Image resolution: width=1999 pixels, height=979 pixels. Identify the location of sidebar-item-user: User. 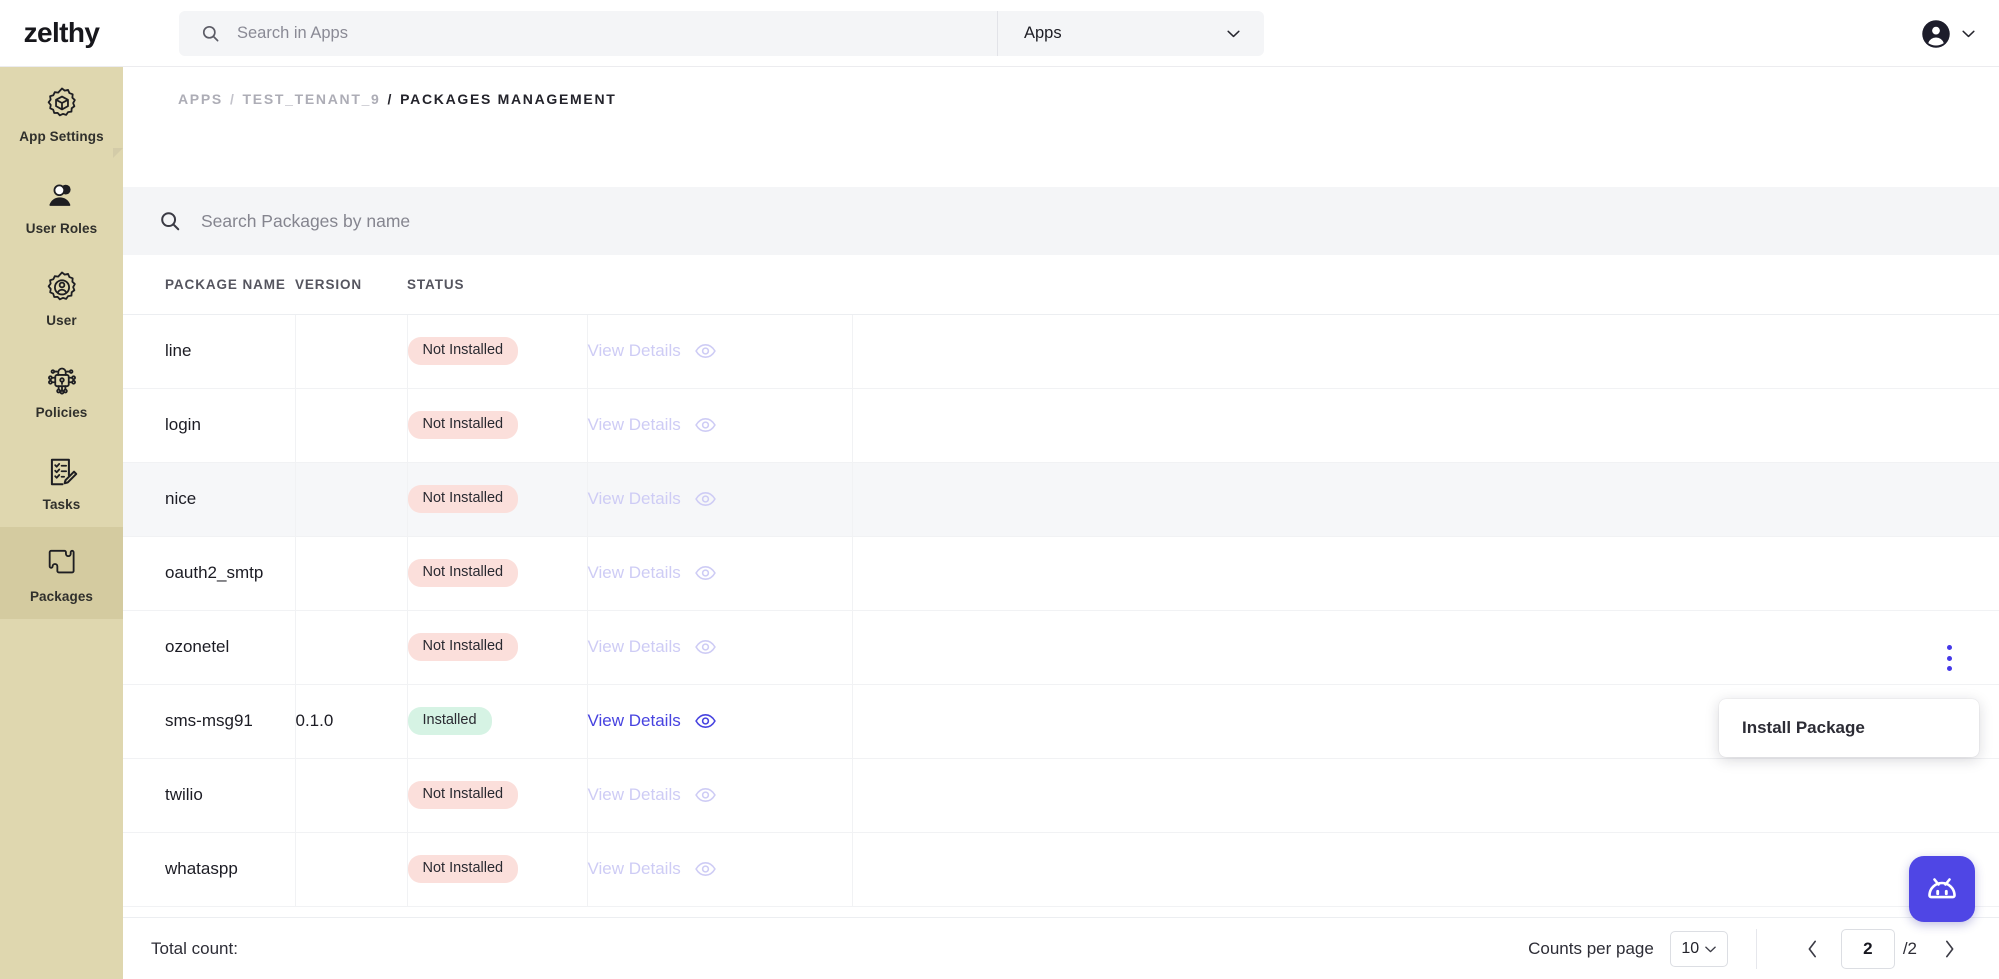
(61, 297).